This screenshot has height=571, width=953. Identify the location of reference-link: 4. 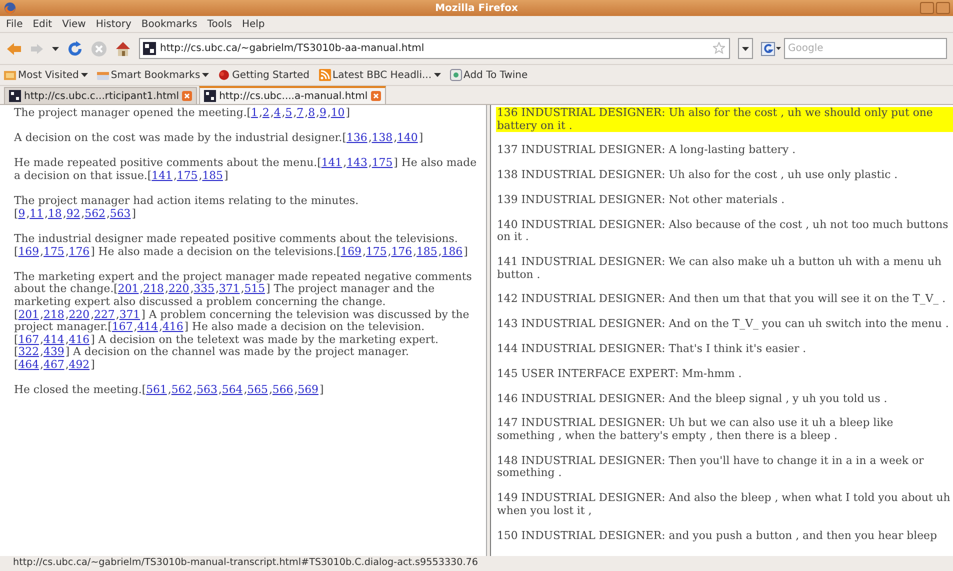
(277, 112).